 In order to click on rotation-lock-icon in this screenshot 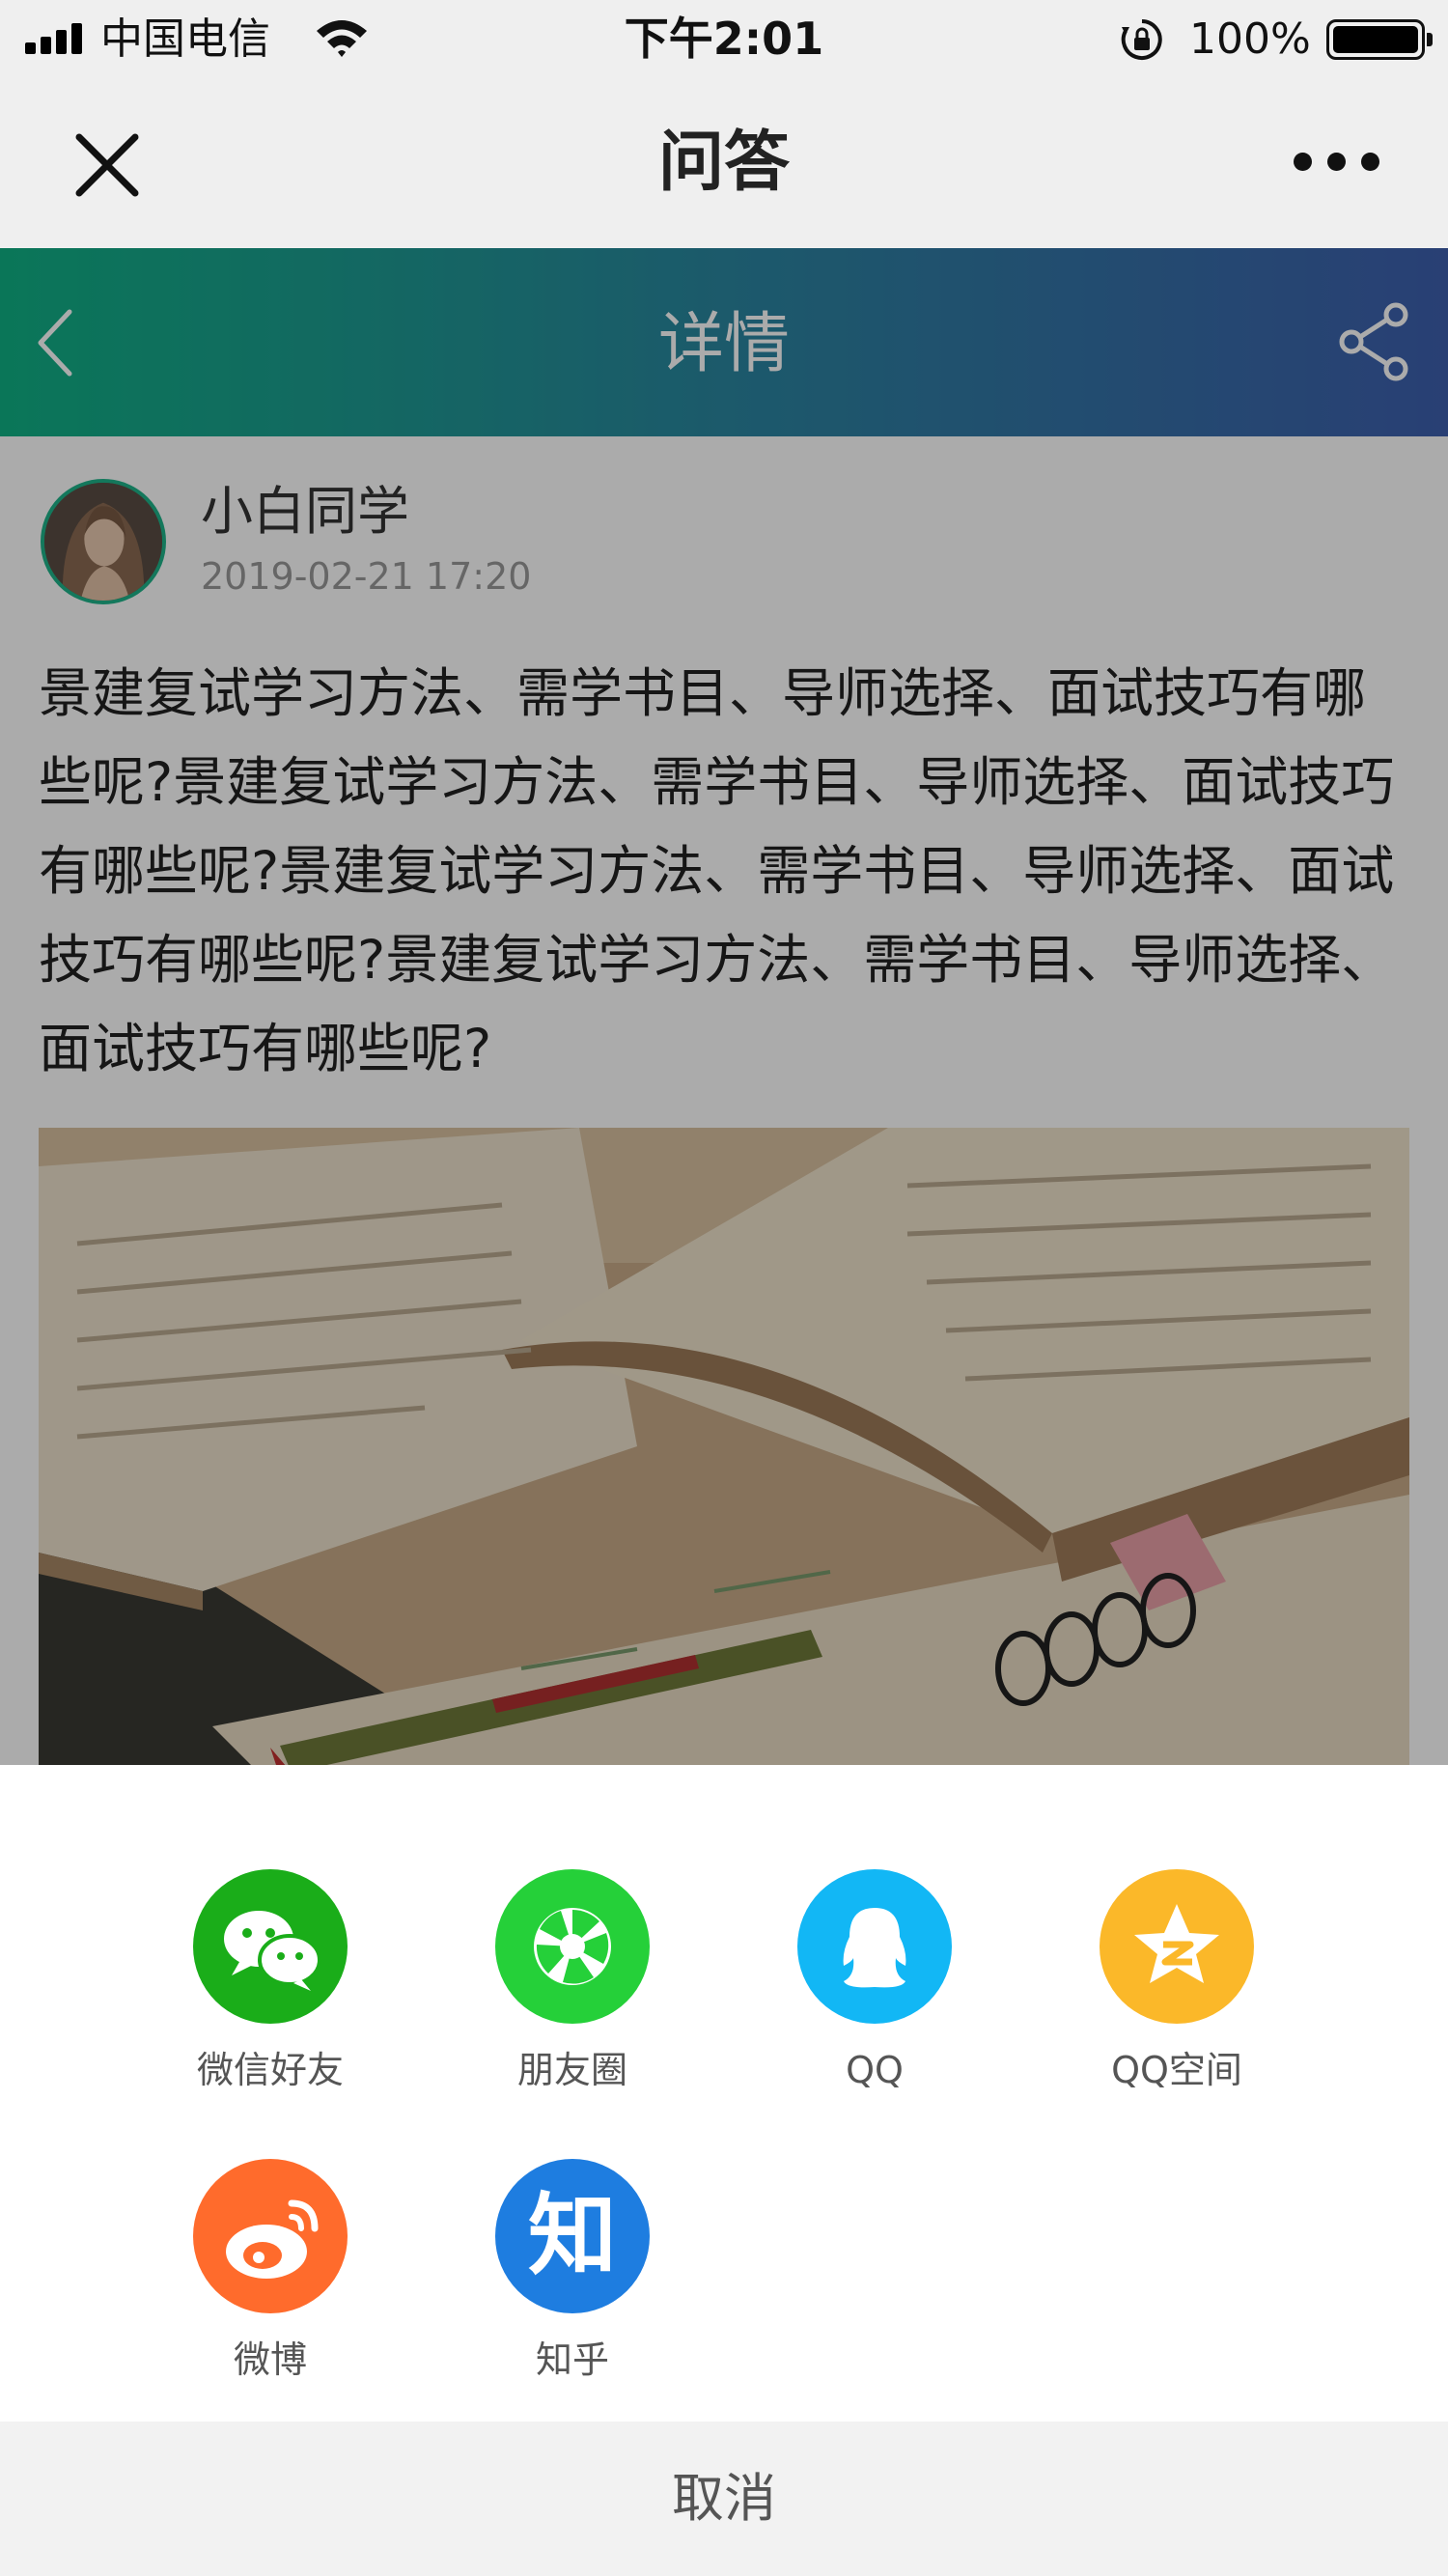, I will do `click(1141, 40)`.